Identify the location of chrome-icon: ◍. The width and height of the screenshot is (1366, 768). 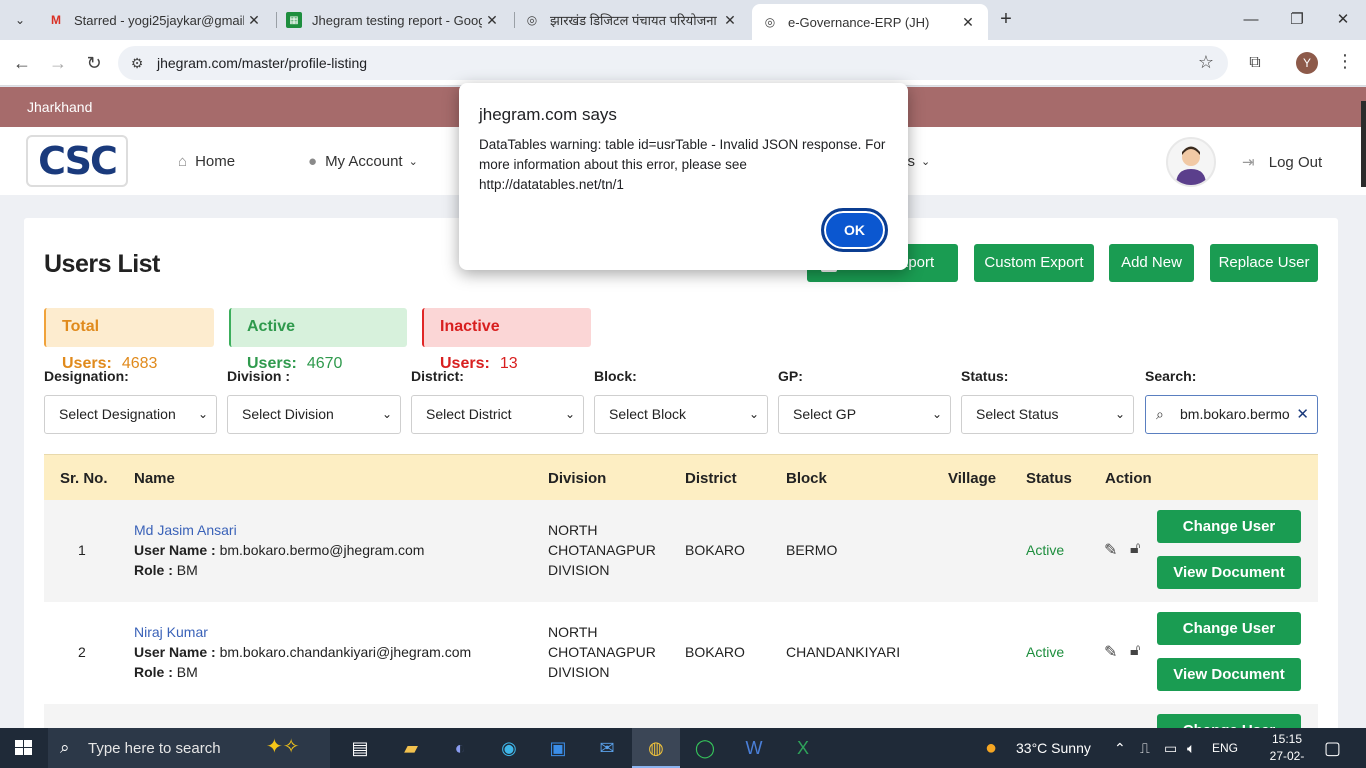
(656, 748).